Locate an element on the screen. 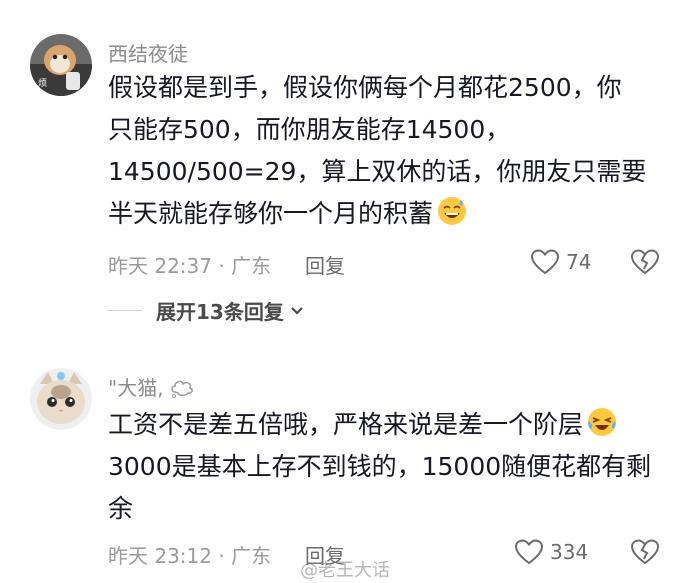 The width and height of the screenshot is (690, 583). expand-replies-button: 展开13条回复 is located at coordinates (206, 310).